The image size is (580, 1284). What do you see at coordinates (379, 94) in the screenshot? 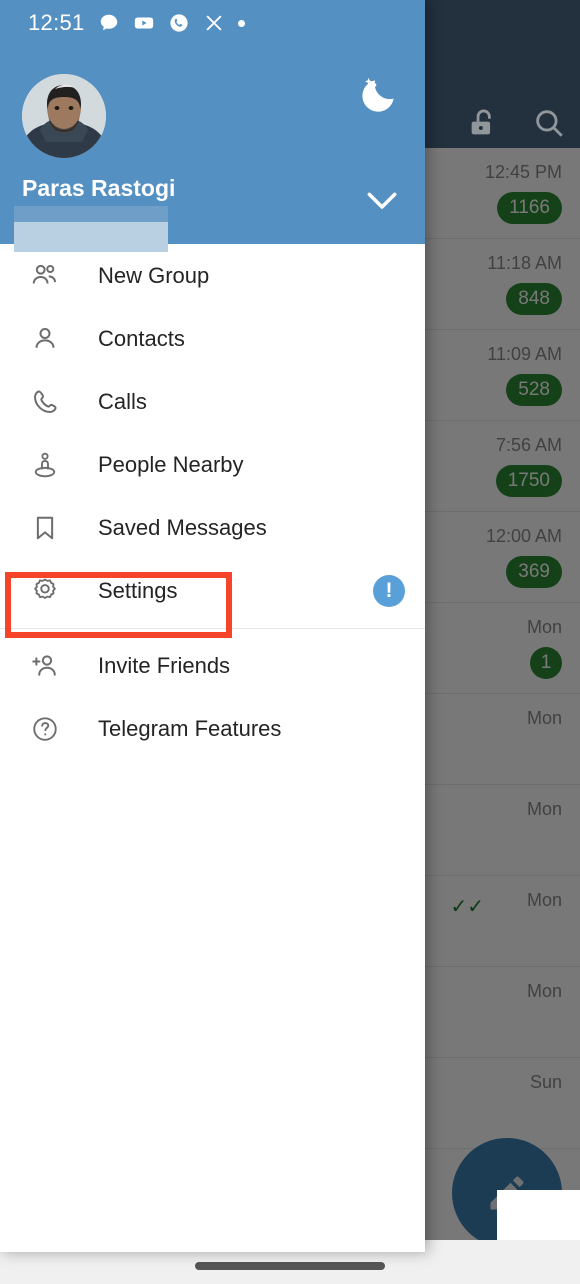
I see `moon-icon` at bounding box center [379, 94].